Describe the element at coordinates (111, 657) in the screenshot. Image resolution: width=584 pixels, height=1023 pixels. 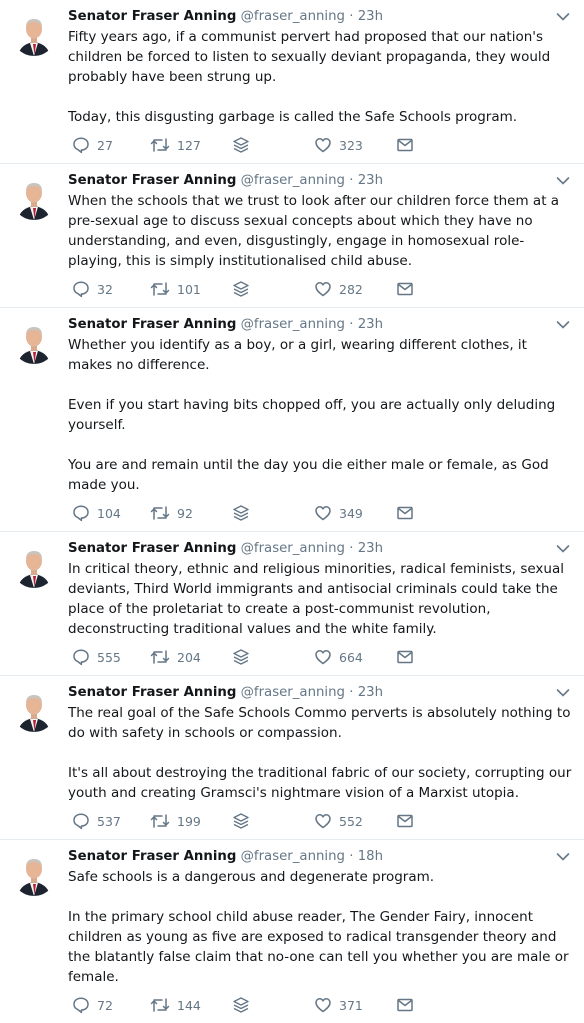
I see `reply-button: 555` at that location.